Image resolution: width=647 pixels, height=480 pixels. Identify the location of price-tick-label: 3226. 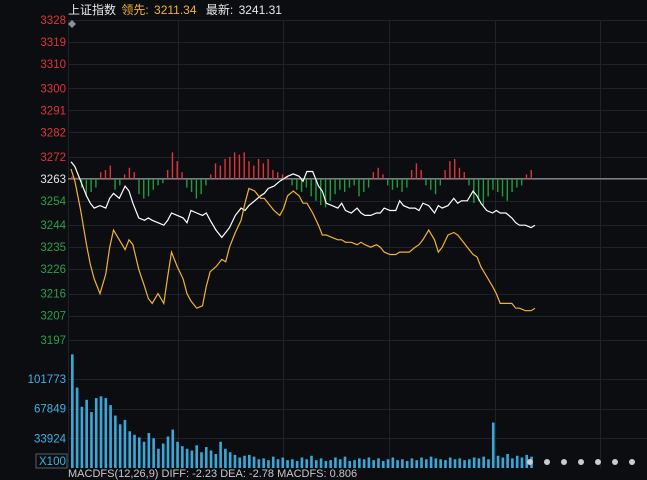
(53, 270).